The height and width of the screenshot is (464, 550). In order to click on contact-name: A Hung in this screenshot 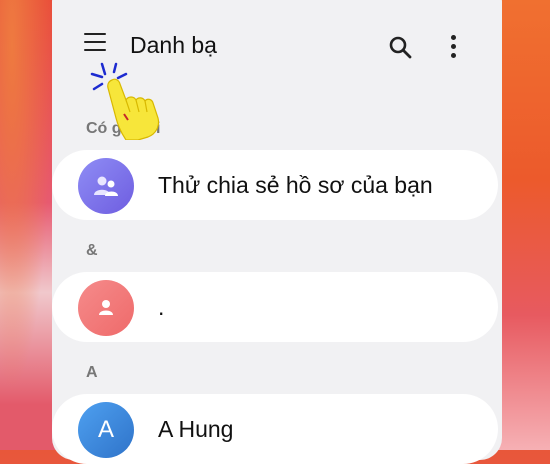, I will do `click(196, 429)`.